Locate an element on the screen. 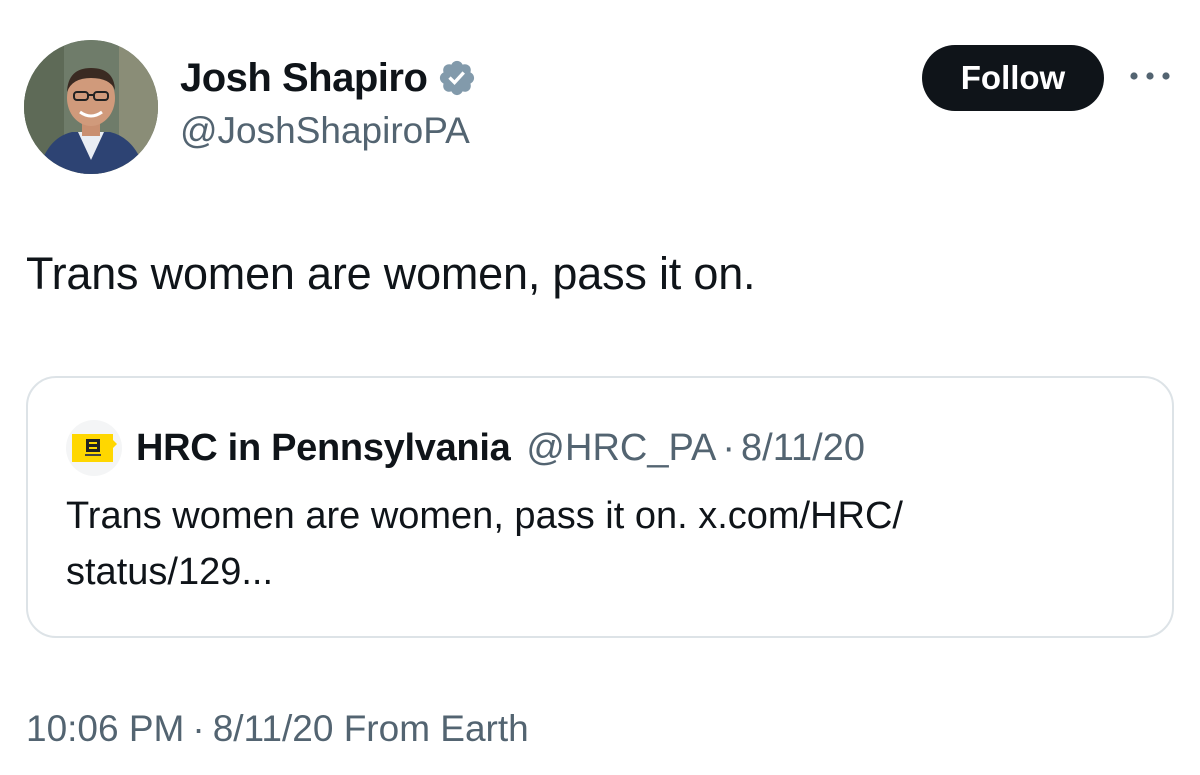  tweet-text: Trans women are women, pass it on. is located at coordinates (391, 273).